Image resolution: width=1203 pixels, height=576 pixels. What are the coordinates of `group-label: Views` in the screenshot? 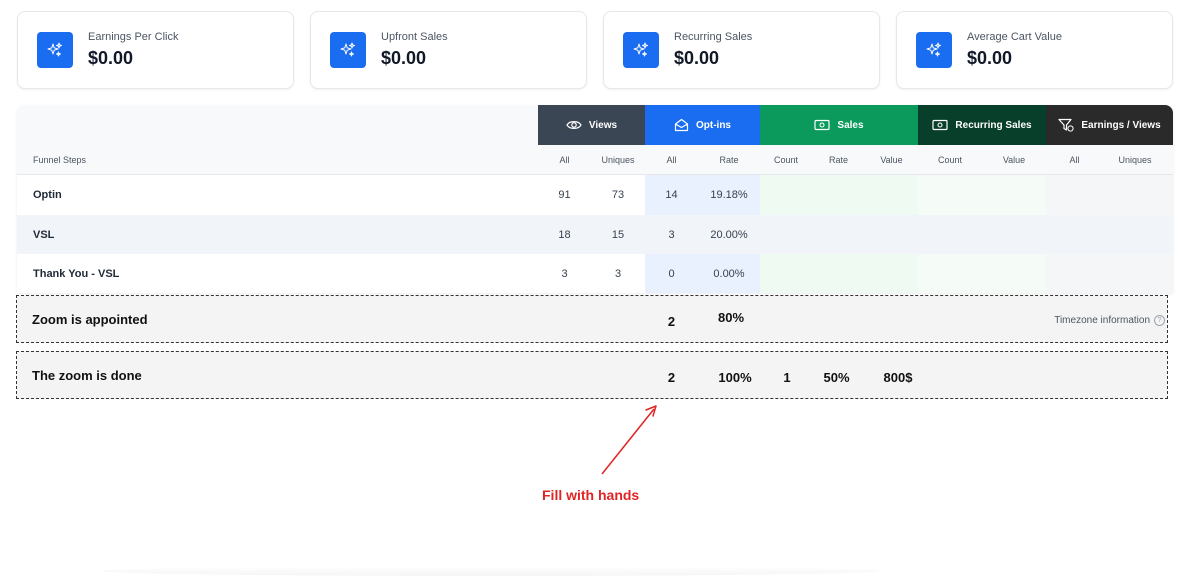 It's located at (603, 125).